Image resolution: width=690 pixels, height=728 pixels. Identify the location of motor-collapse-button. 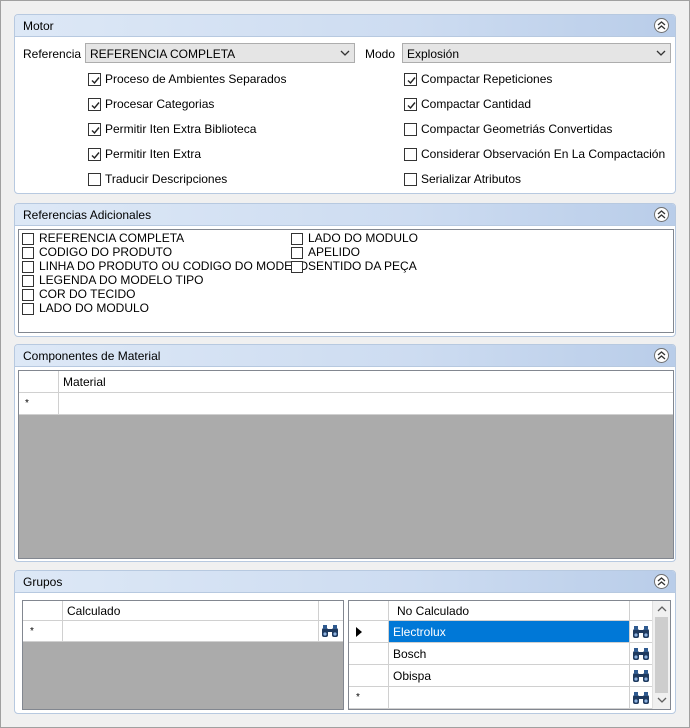
(661, 25).